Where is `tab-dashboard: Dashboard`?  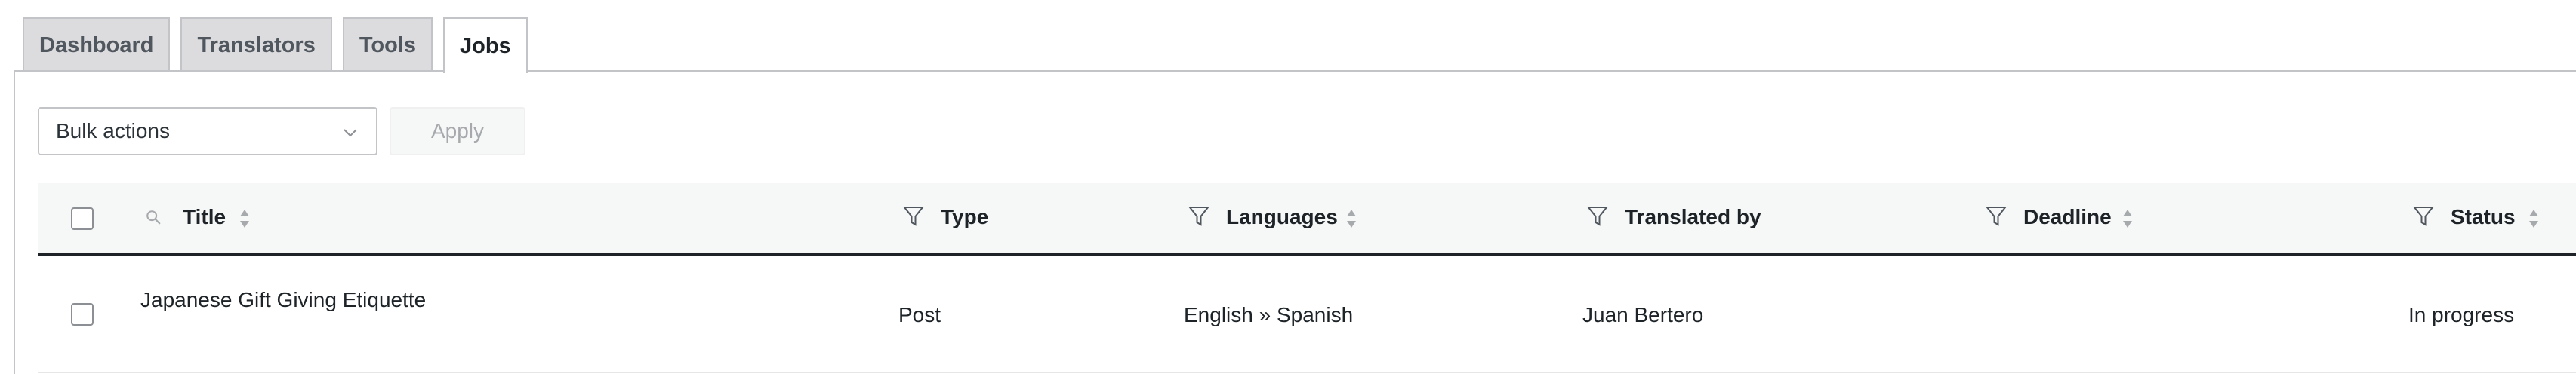 tab-dashboard: Dashboard is located at coordinates (97, 44).